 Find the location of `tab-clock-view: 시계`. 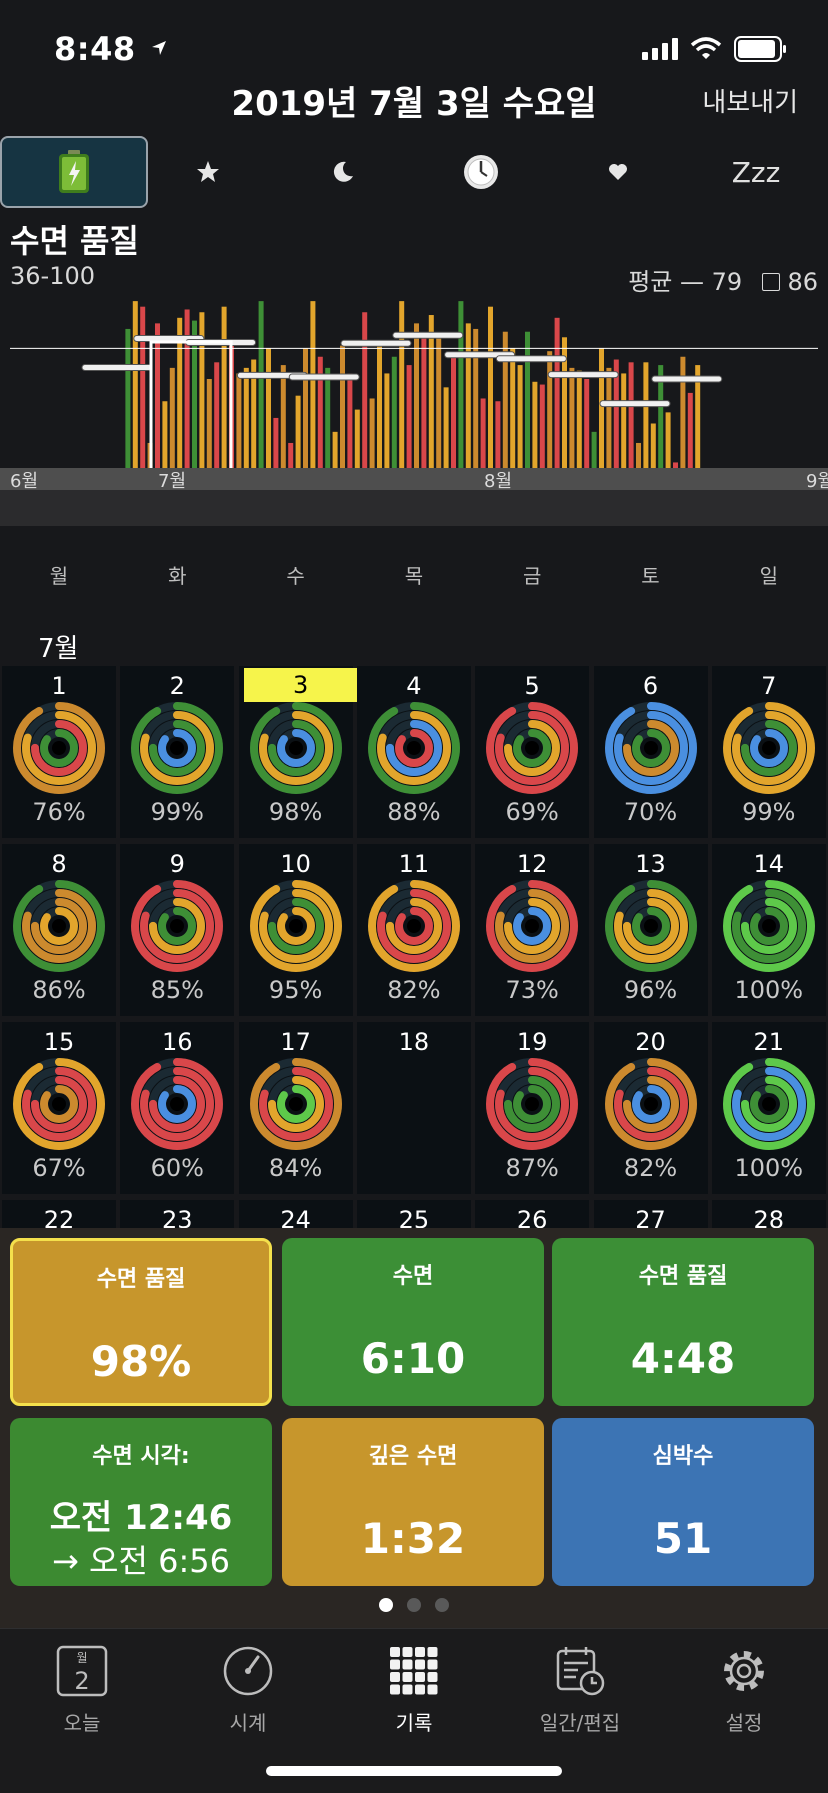

tab-clock-view: 시계 is located at coordinates (248, 1689).